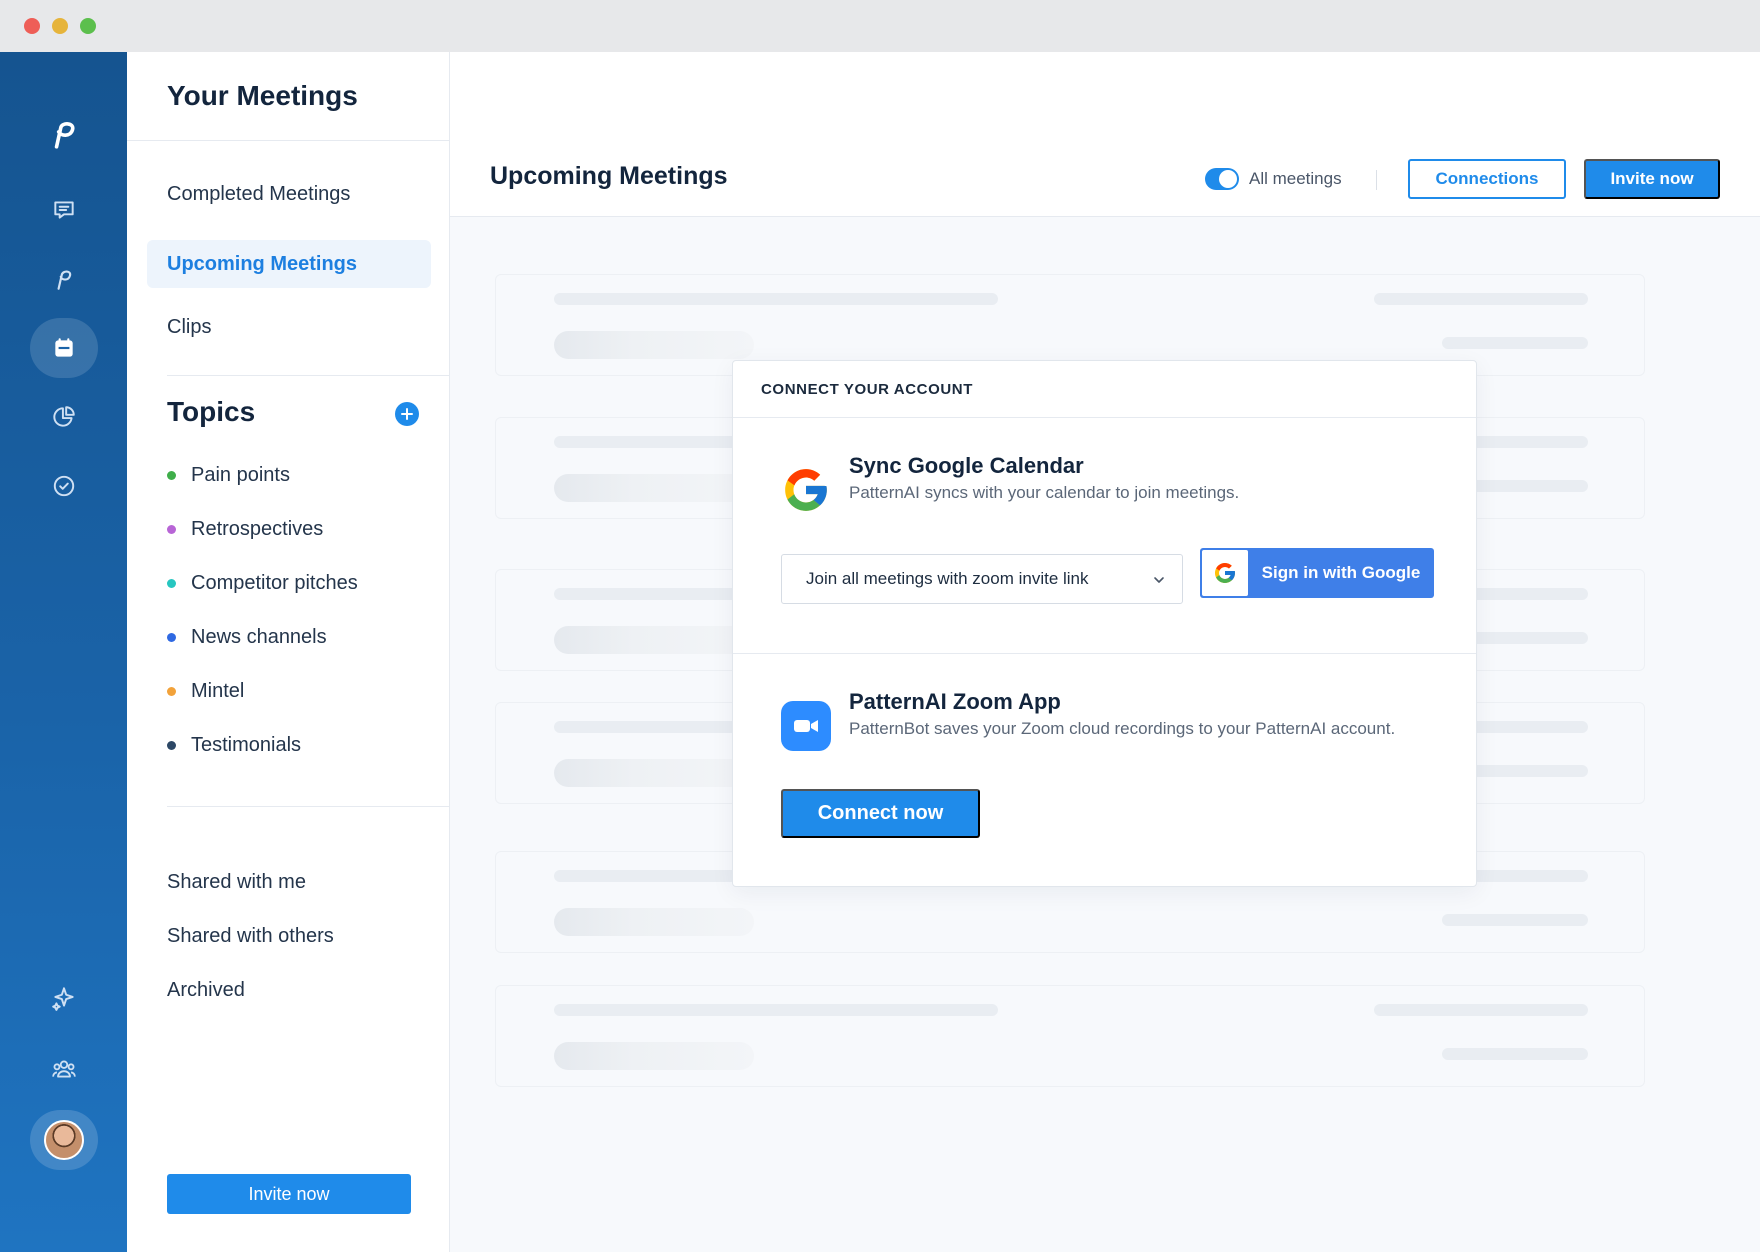 The image size is (1760, 1252). Describe the element at coordinates (806, 726) in the screenshot. I see `zoom-logo-icon` at that location.